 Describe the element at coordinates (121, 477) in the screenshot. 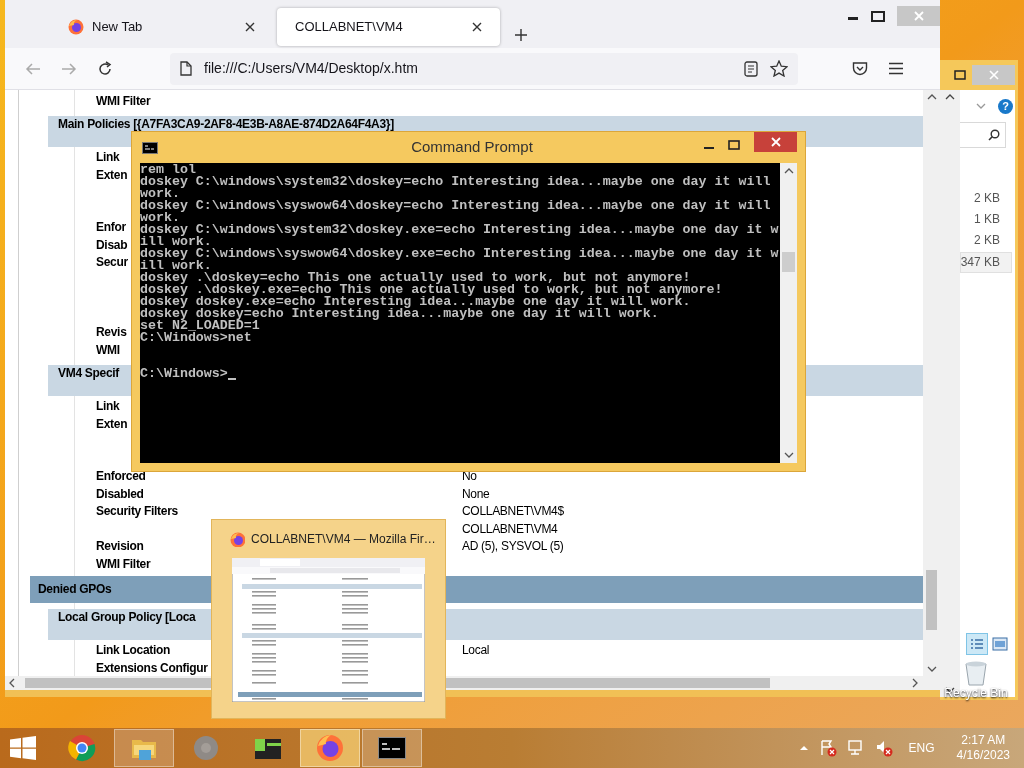

I see `field-label: Enforced` at that location.